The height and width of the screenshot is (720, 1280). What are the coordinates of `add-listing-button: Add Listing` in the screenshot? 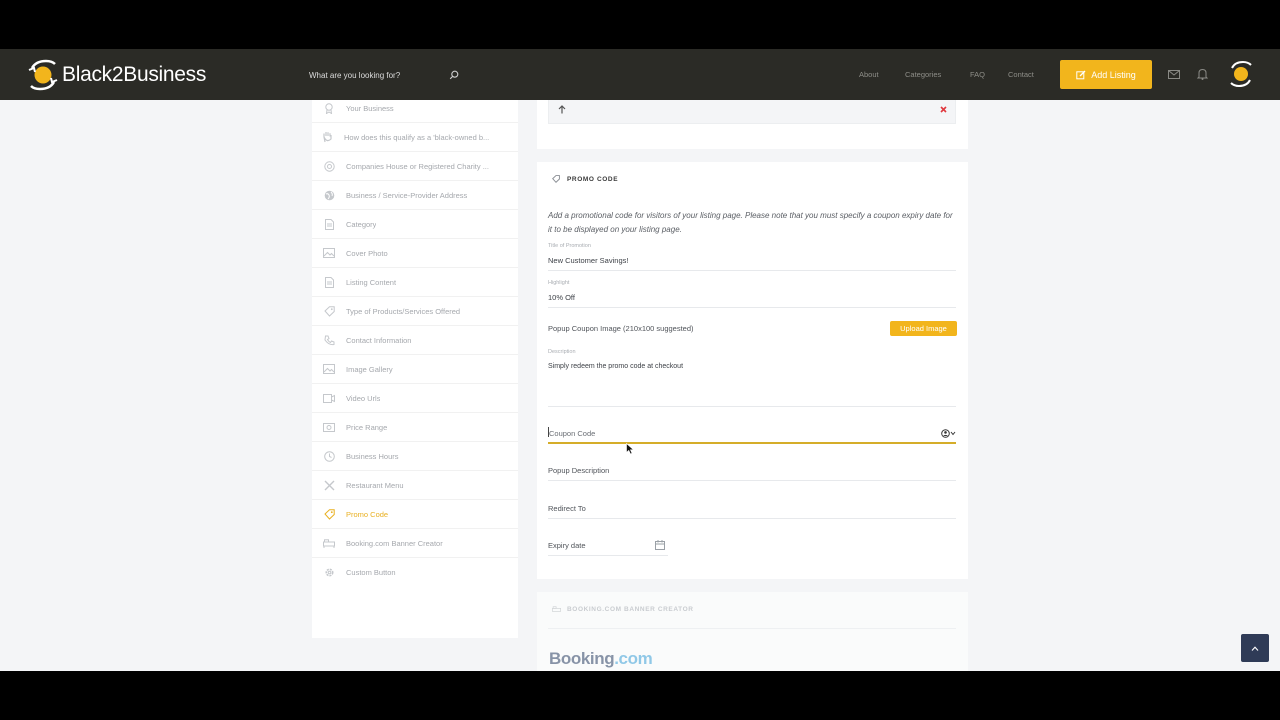 It's located at (1106, 74).